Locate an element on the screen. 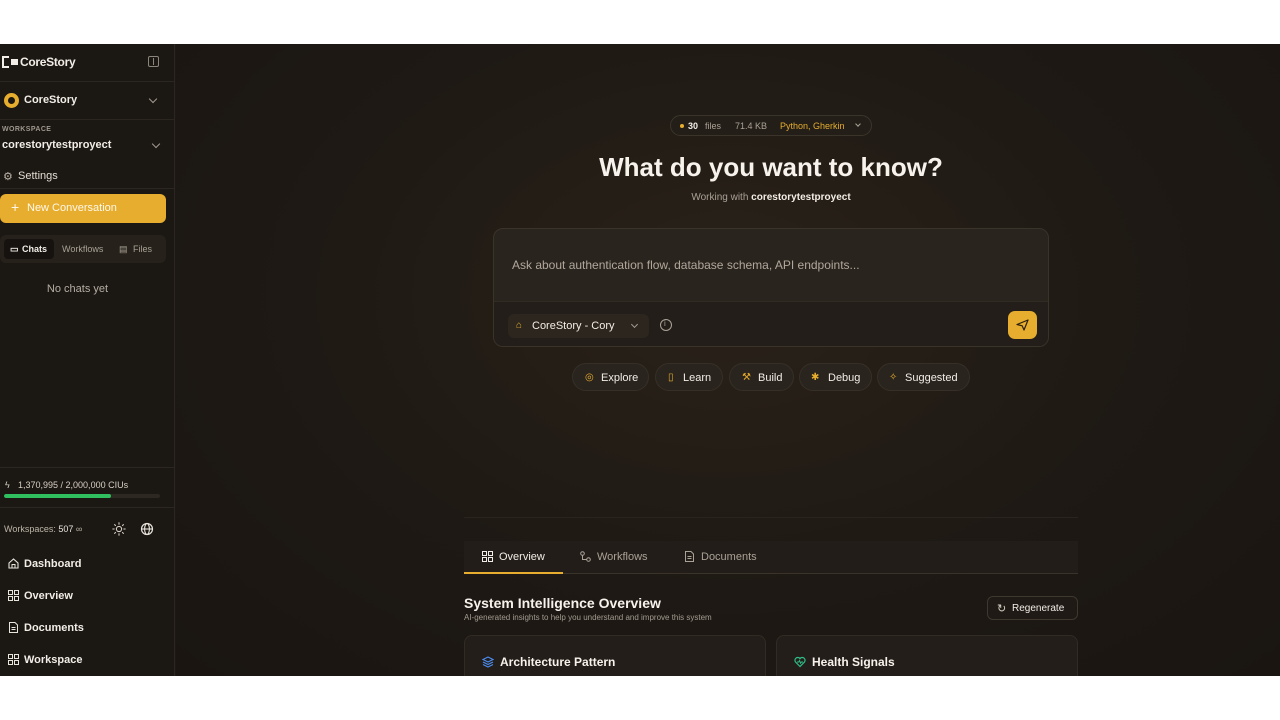 The image size is (1280, 720). new-conversation-button: + New Conversation is located at coordinates (83, 208).